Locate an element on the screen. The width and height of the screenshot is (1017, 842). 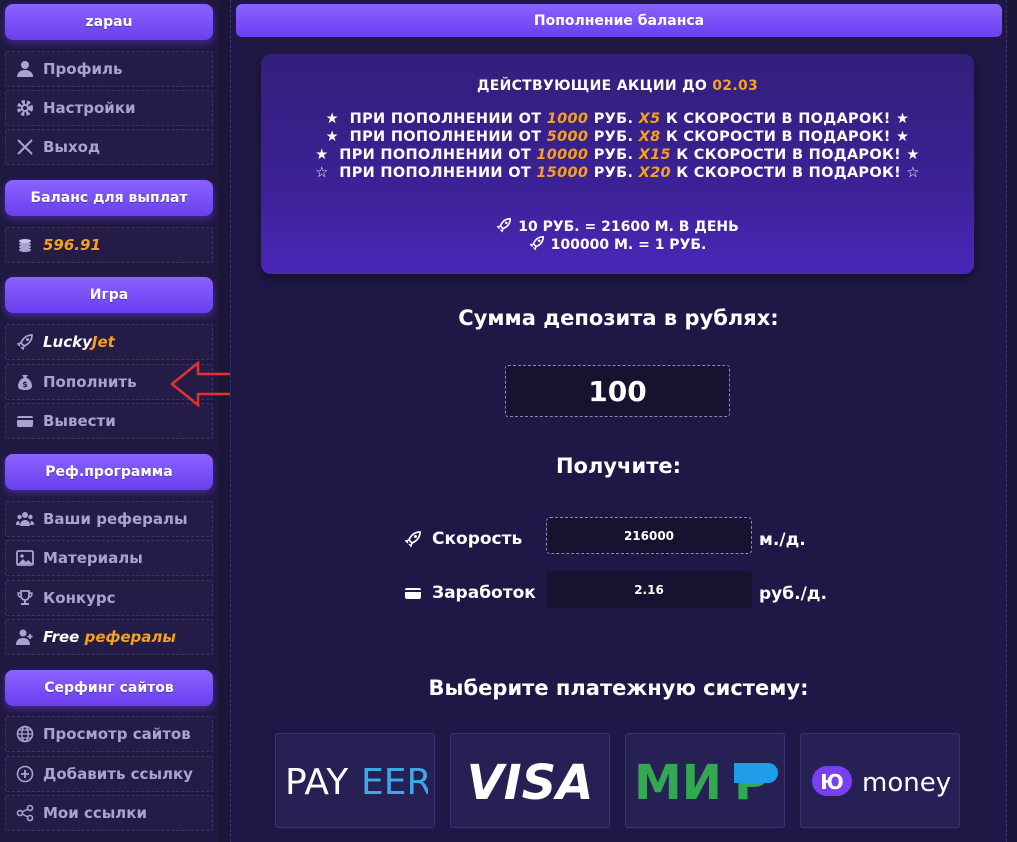
users-icon is located at coordinates (25, 519).